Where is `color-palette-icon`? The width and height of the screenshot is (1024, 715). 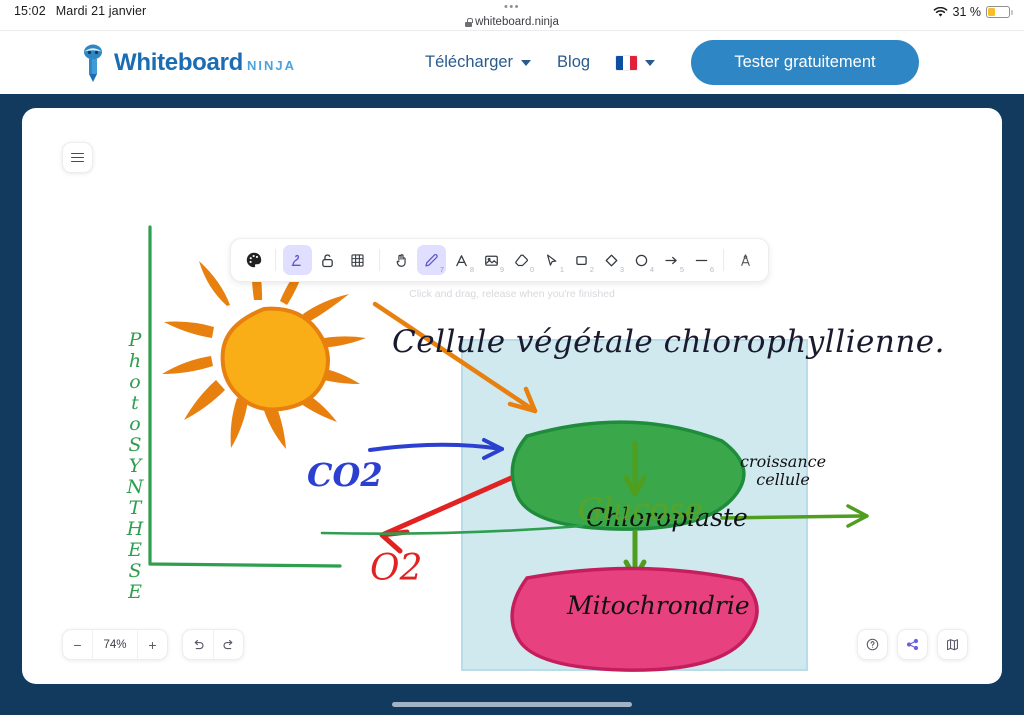
color-palette-icon is located at coordinates (253, 260).